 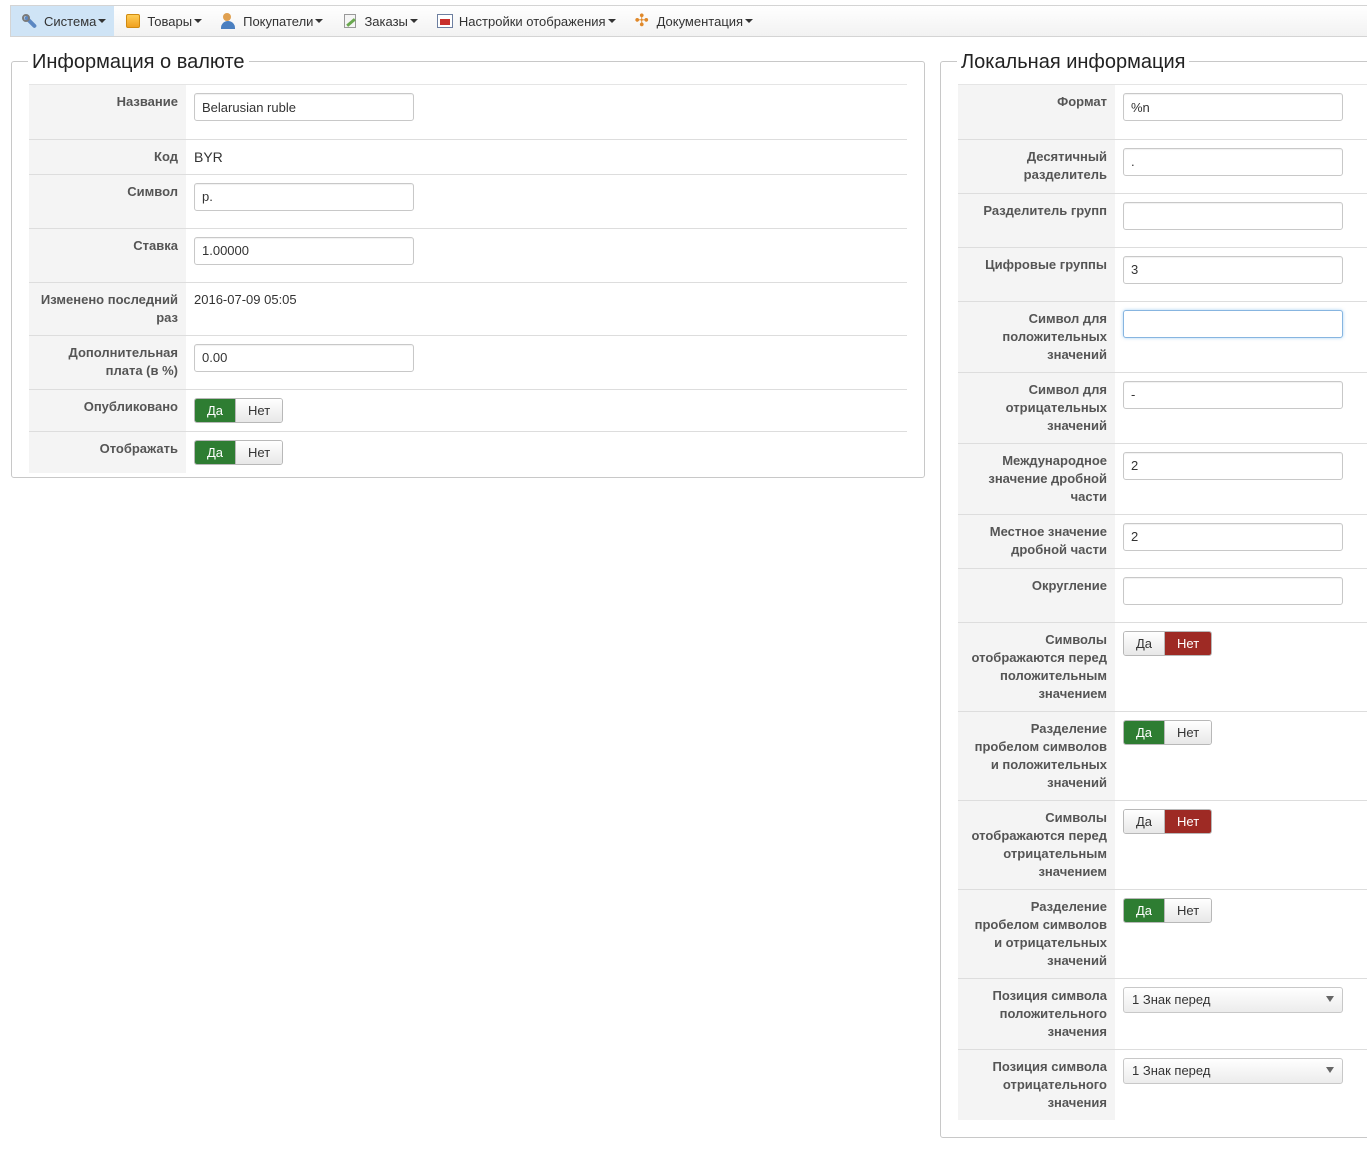 I want to click on rounding-input, so click(x=1233, y=590).